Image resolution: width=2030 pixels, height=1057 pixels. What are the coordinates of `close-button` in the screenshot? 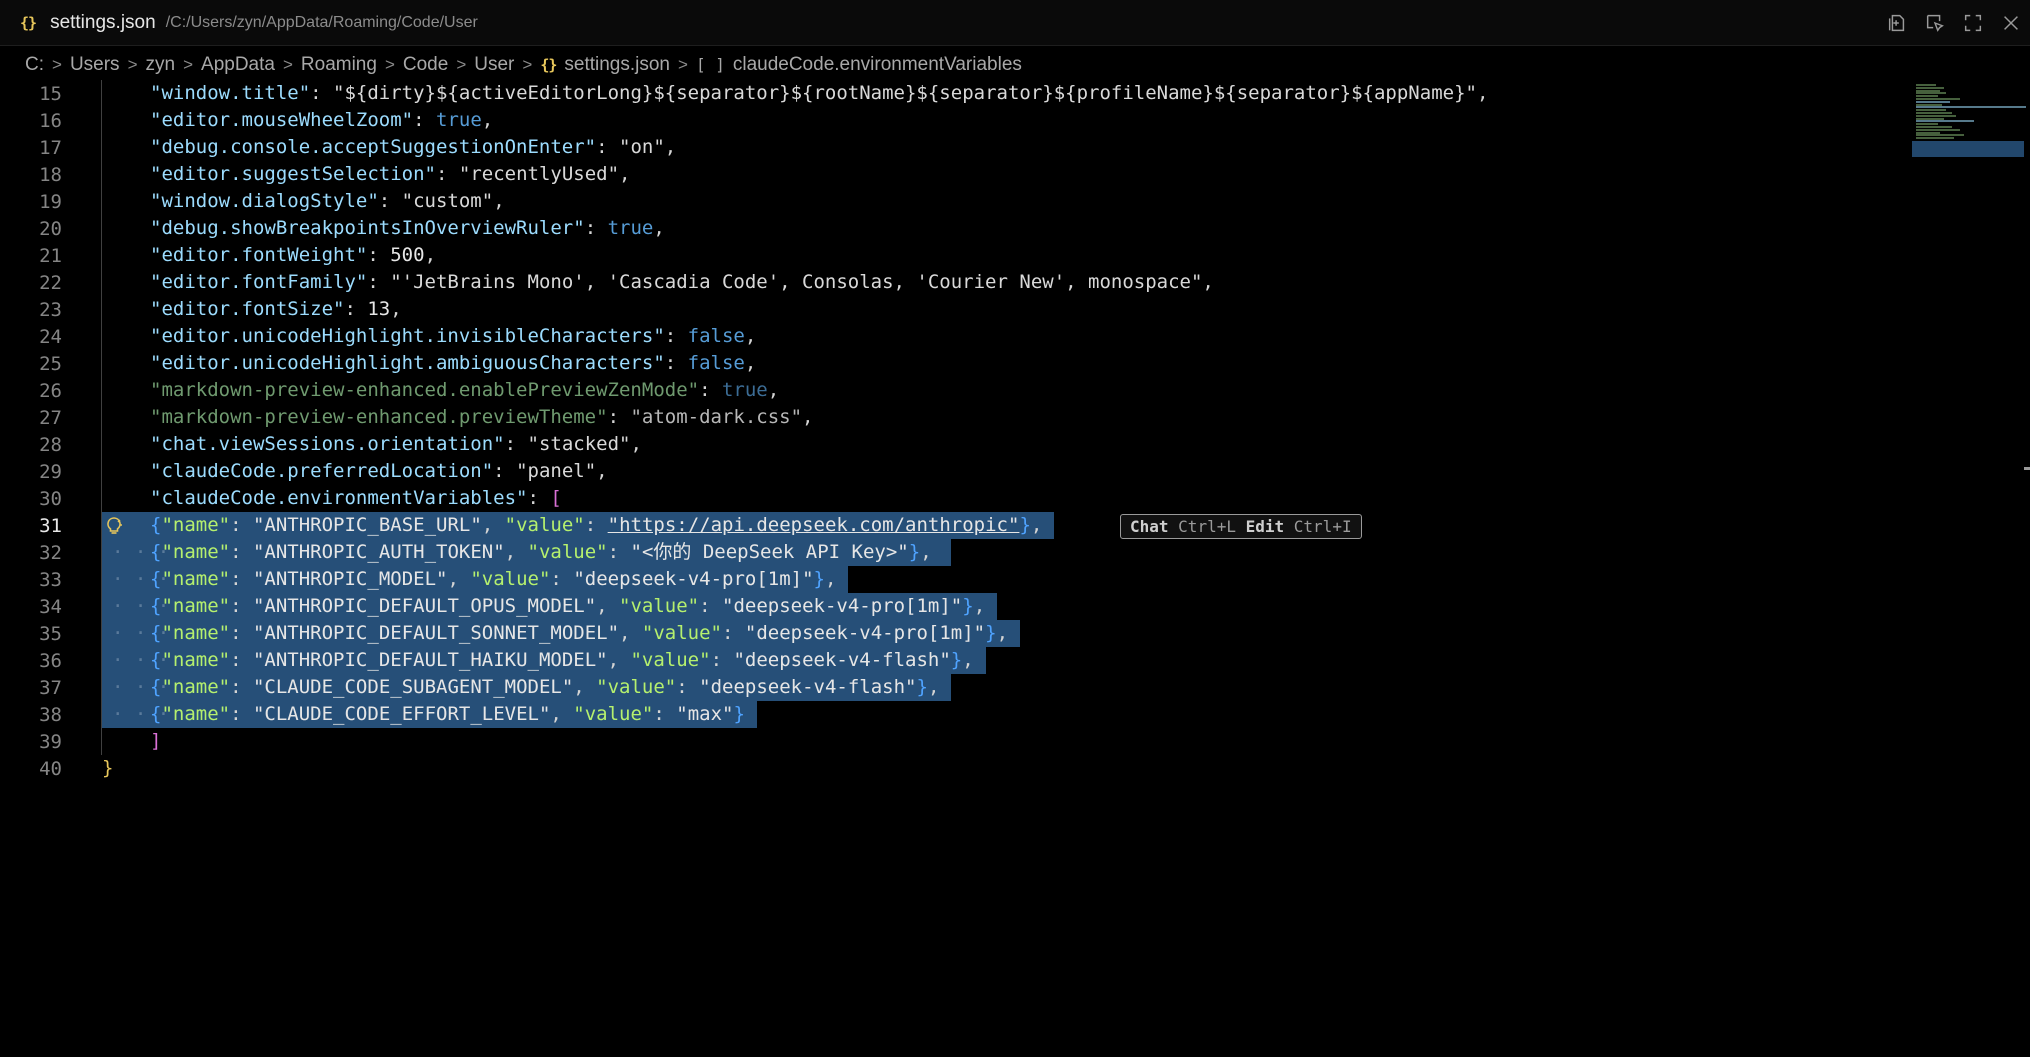 It's located at (2011, 23).